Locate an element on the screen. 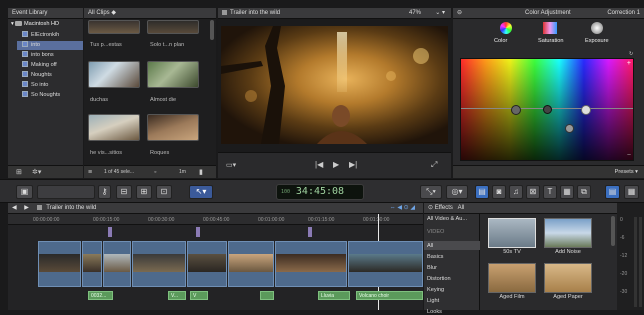 The height and width of the screenshot is (315, 644). photo-browser-button: ◙ is located at coordinates (499, 192).